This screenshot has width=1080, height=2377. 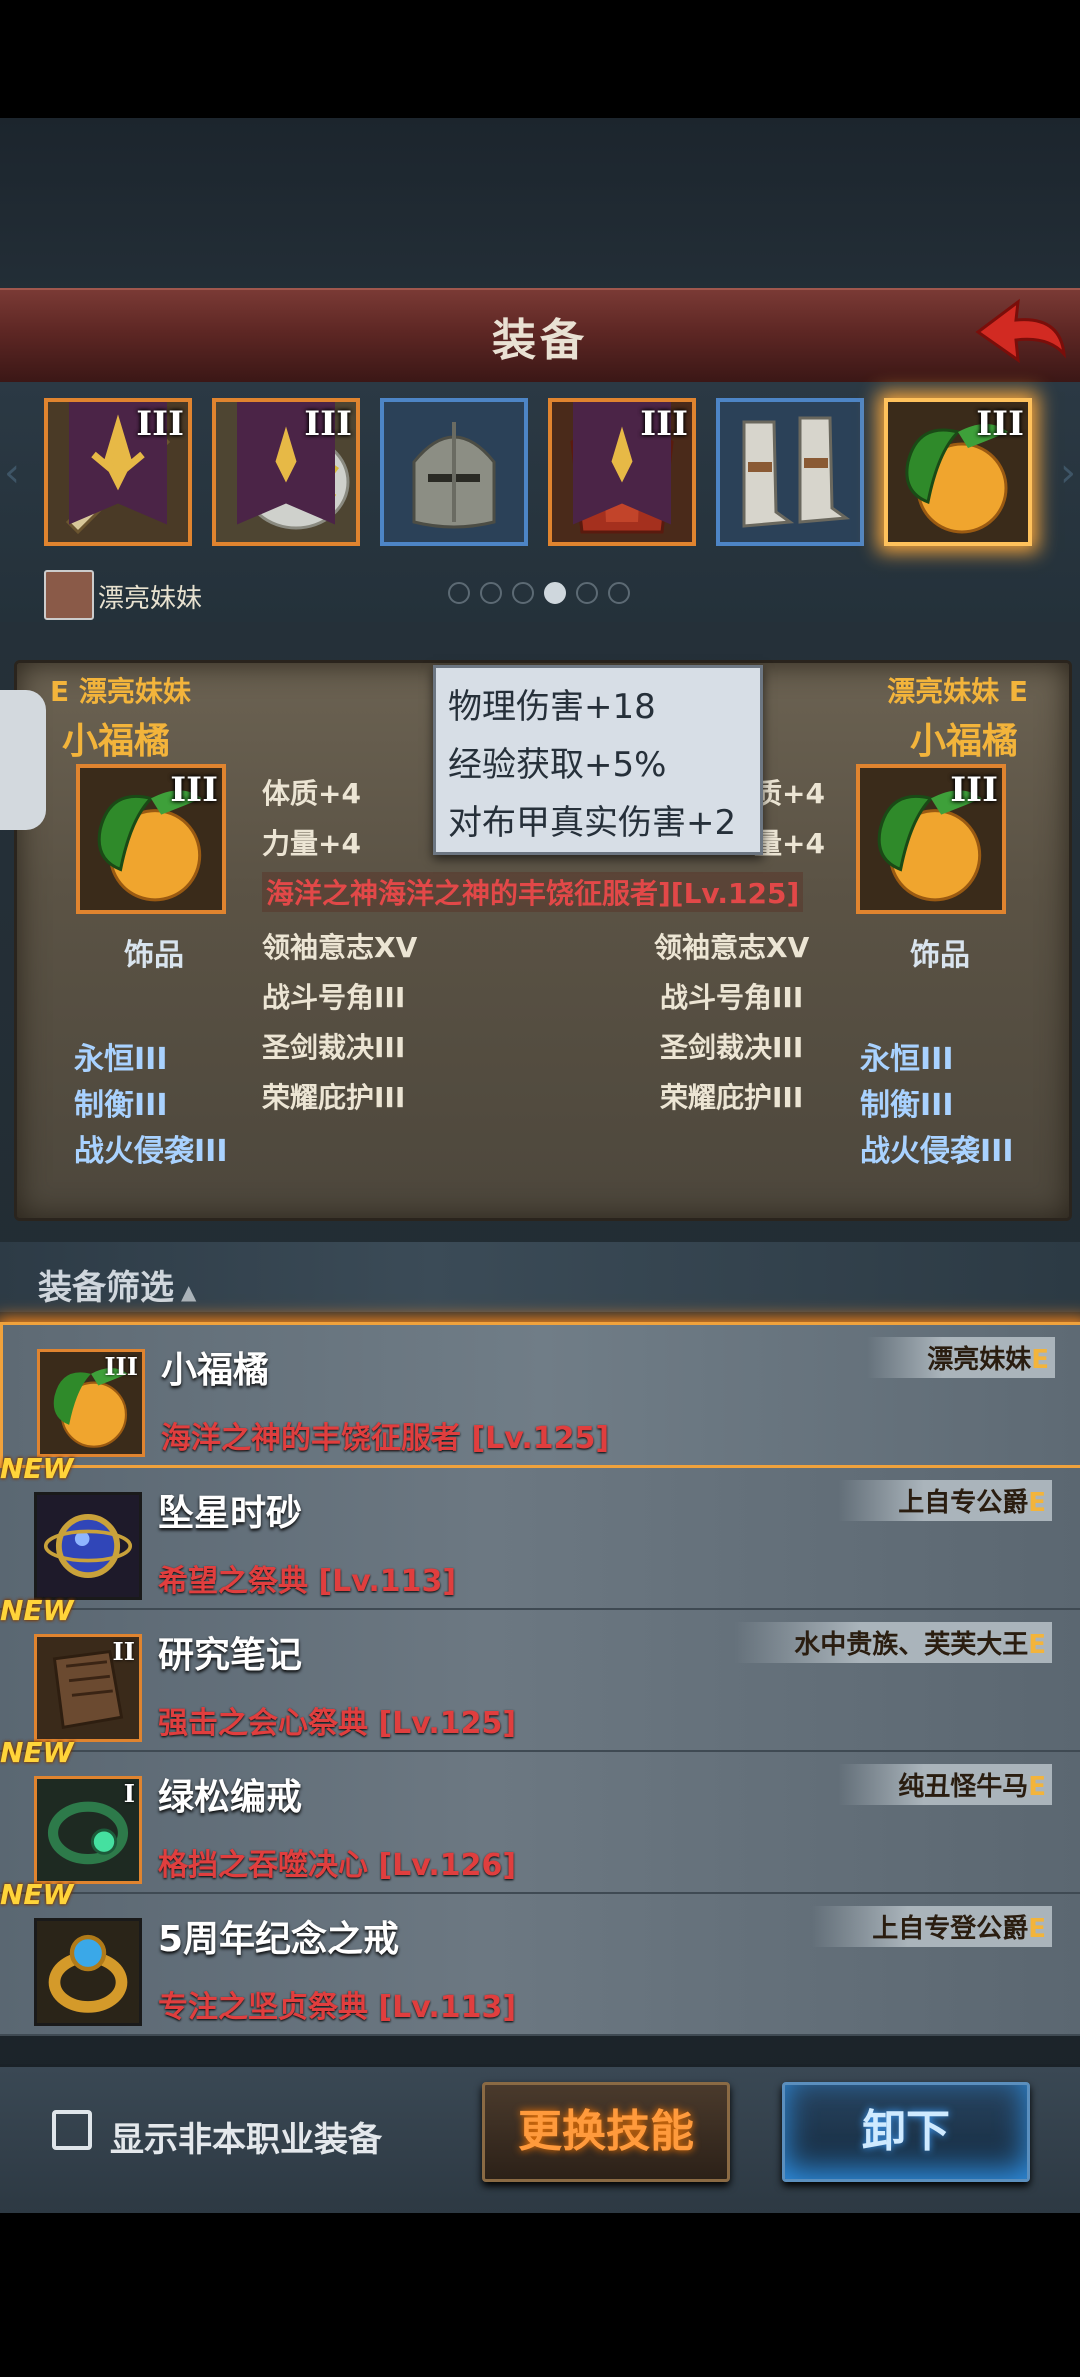 I want to click on hourglass-orb-icon, so click(x=88, y=1546).